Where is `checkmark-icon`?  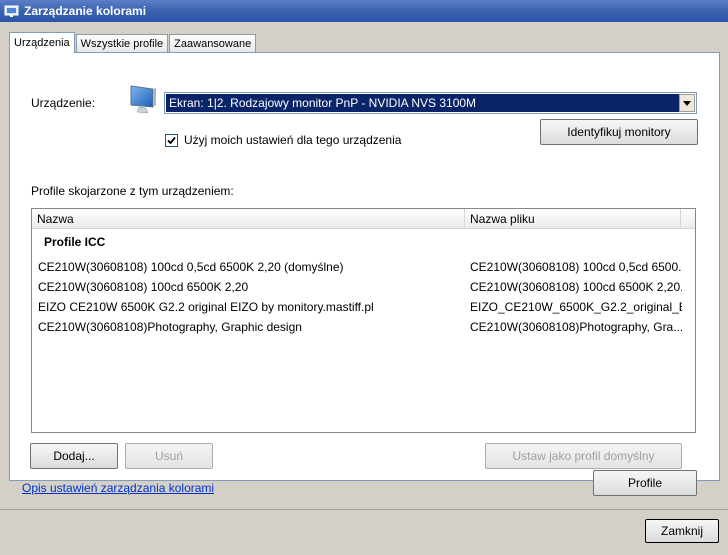
checkmark-icon is located at coordinates (171, 140).